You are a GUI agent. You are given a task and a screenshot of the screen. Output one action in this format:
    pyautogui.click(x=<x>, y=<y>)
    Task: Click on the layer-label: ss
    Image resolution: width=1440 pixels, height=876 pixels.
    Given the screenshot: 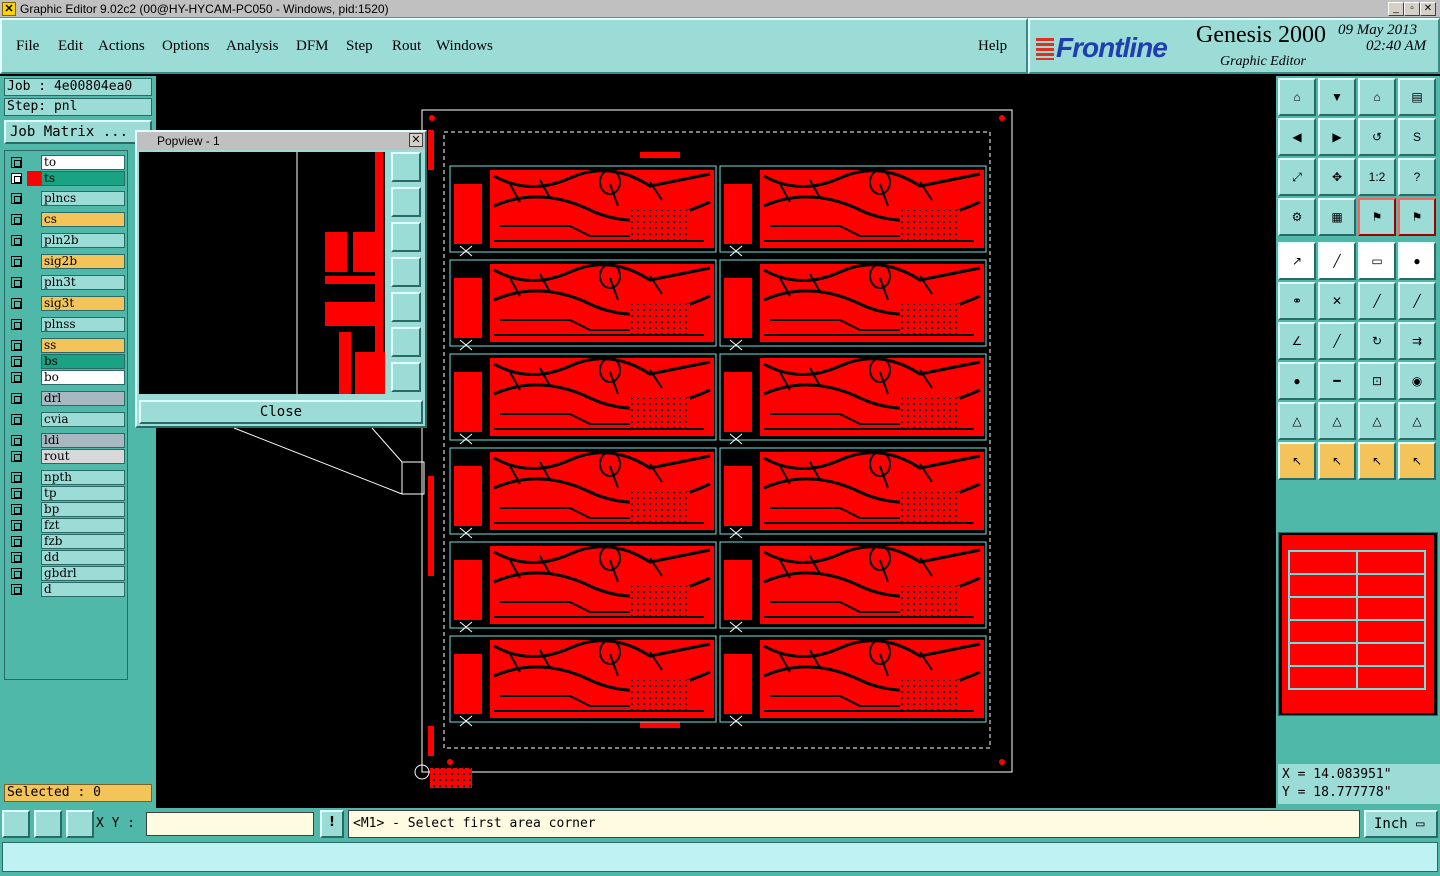 What is the action you would take?
    pyautogui.click(x=83, y=345)
    